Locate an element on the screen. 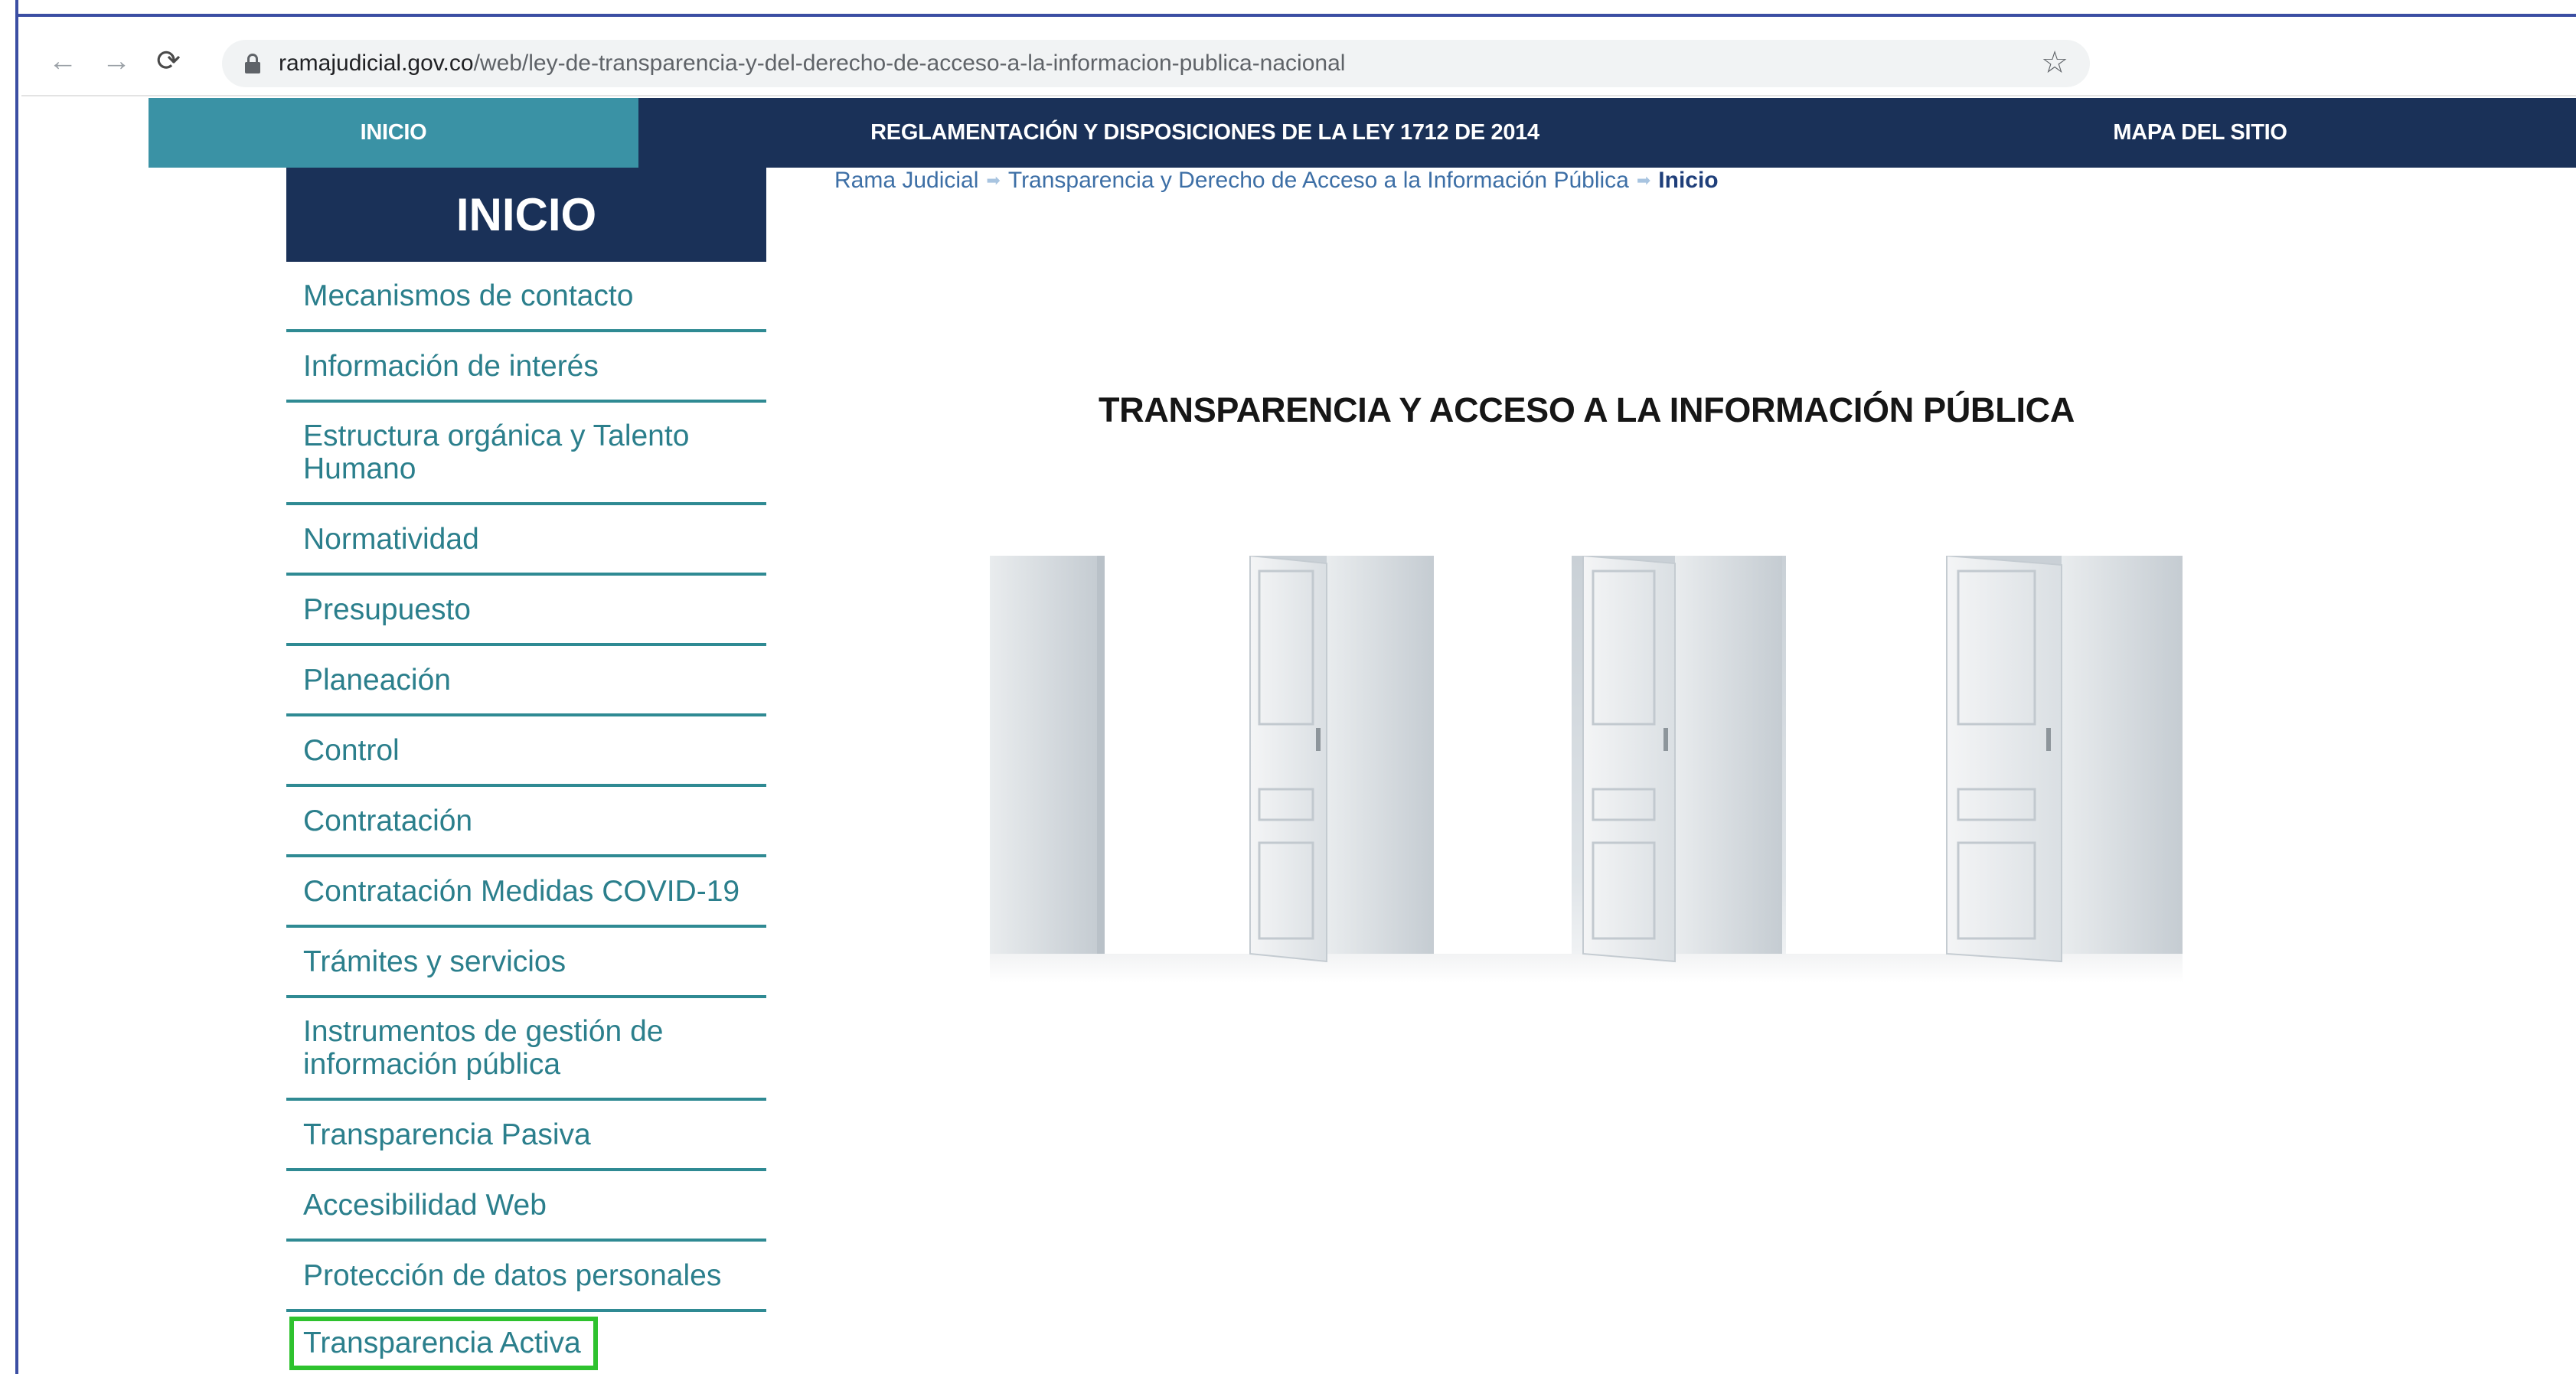 The width and height of the screenshot is (2576, 1374). url-host: ramajudicial.gov.co is located at coordinates (376, 63).